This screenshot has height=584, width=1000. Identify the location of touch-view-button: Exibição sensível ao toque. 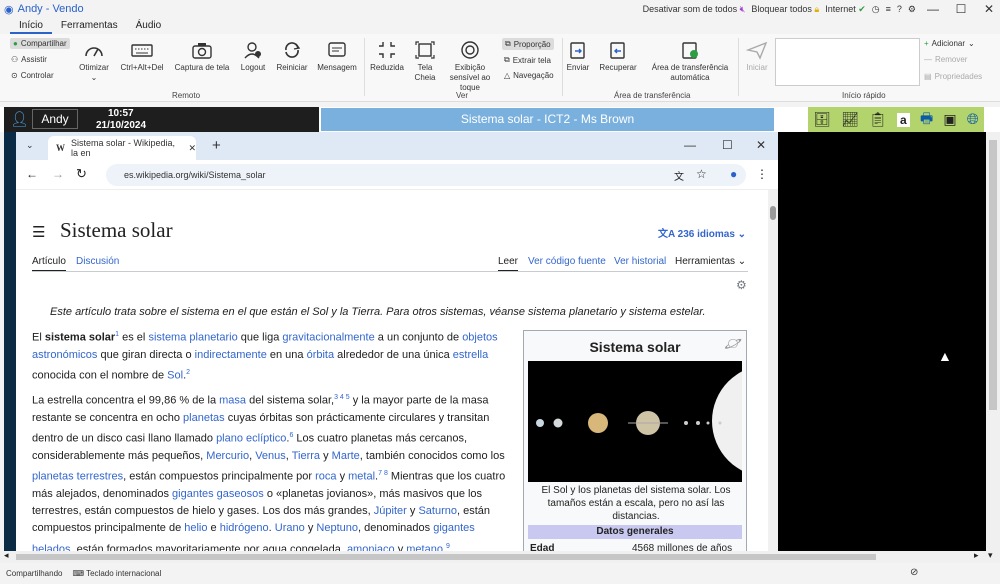
(470, 66).